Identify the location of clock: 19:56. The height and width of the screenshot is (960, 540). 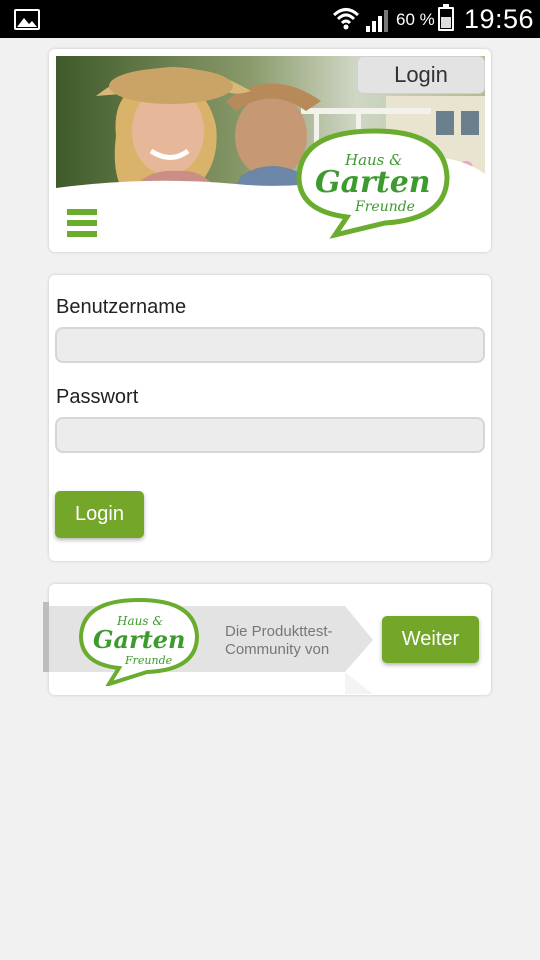
(499, 19).